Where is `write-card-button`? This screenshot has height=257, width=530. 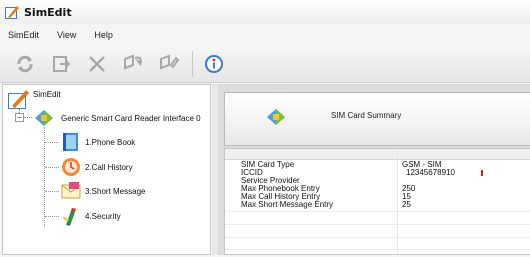
write-card-button is located at coordinates (169, 64).